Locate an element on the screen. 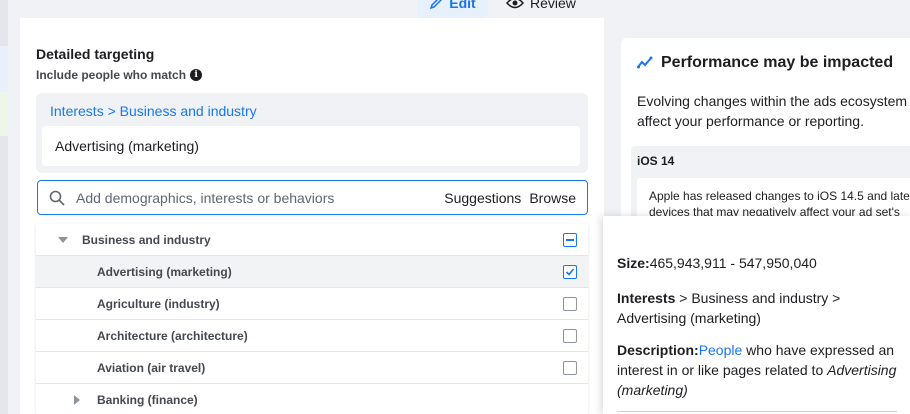 The width and height of the screenshot is (910, 414). tree-row-label: Advertising (marketing) is located at coordinates (164, 271).